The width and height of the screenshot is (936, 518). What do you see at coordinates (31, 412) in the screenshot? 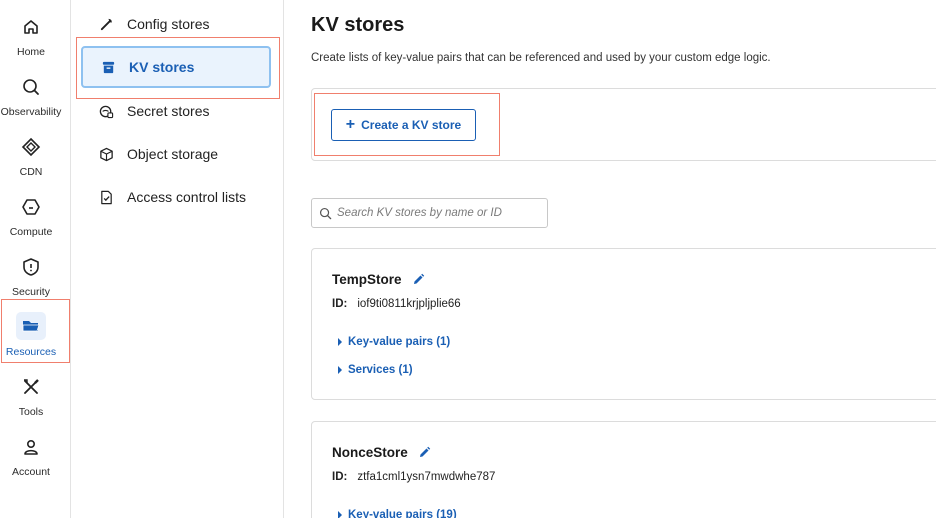
I see `nav-tools-label: Tools` at bounding box center [31, 412].